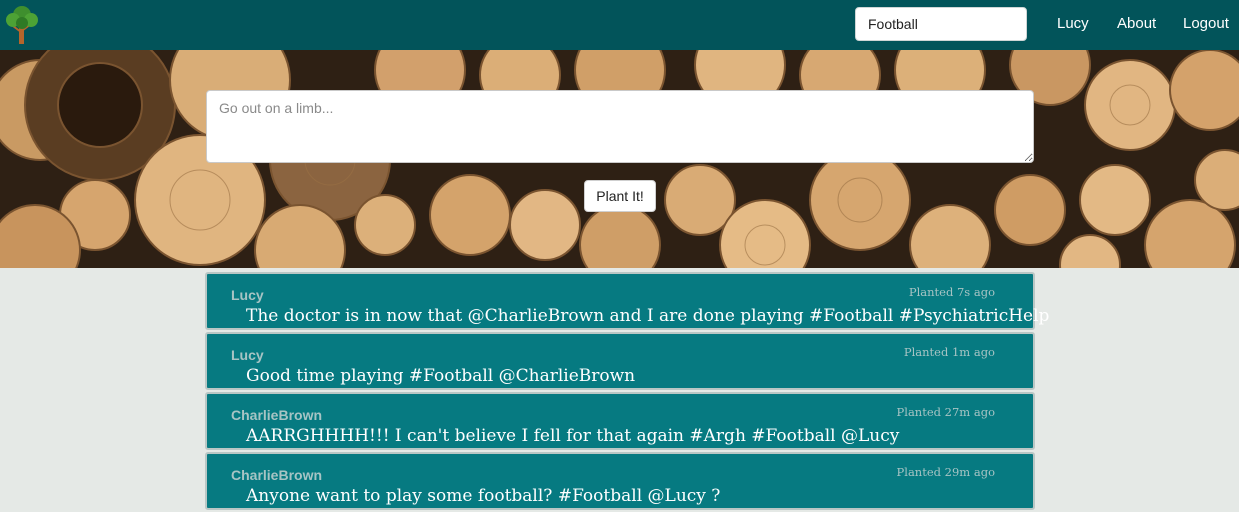 This screenshot has height=512, width=1239. I want to click on post-timestamp: Planted 27m ago, so click(945, 412).